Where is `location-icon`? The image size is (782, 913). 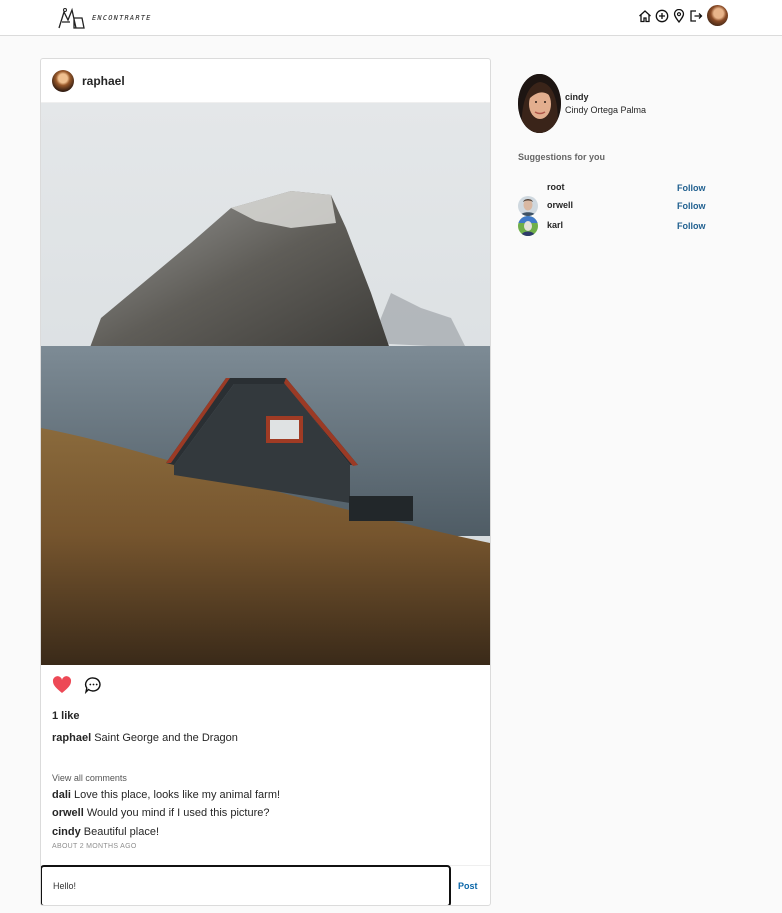
location-icon is located at coordinates (678, 15).